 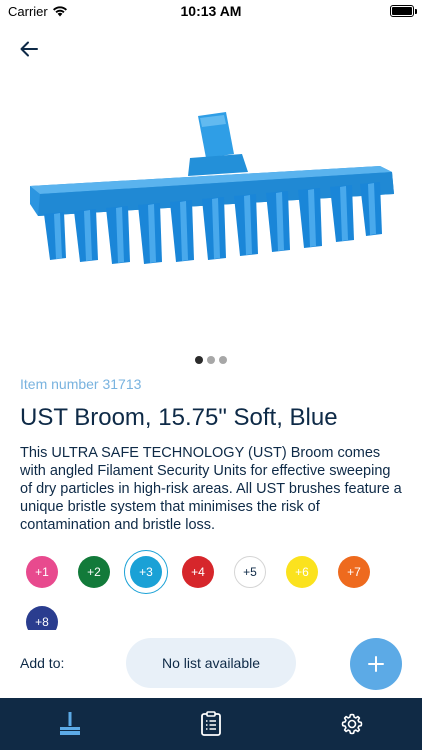 I want to click on broom-icon, so click(x=70, y=723).